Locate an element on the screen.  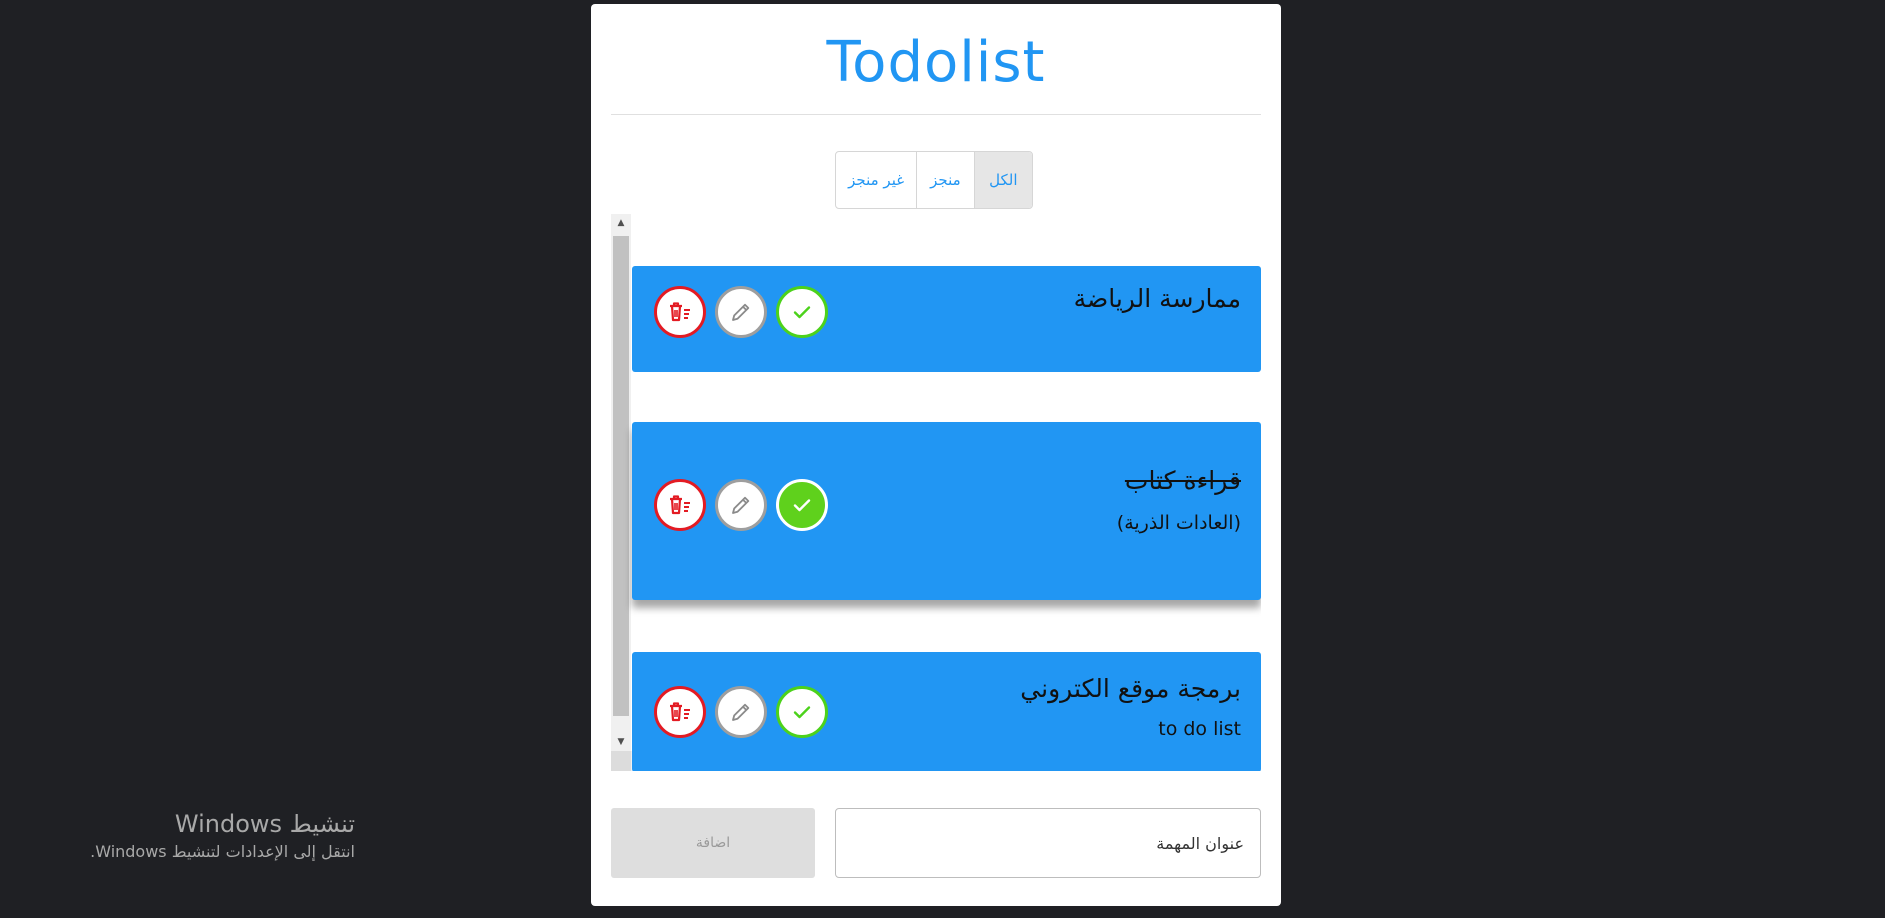
filter-tabs: الكل منجز غير منجز is located at coordinates (934, 180).